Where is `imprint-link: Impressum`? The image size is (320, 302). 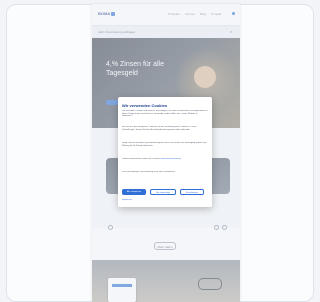 imprint-link: Impressum is located at coordinates (127, 200).